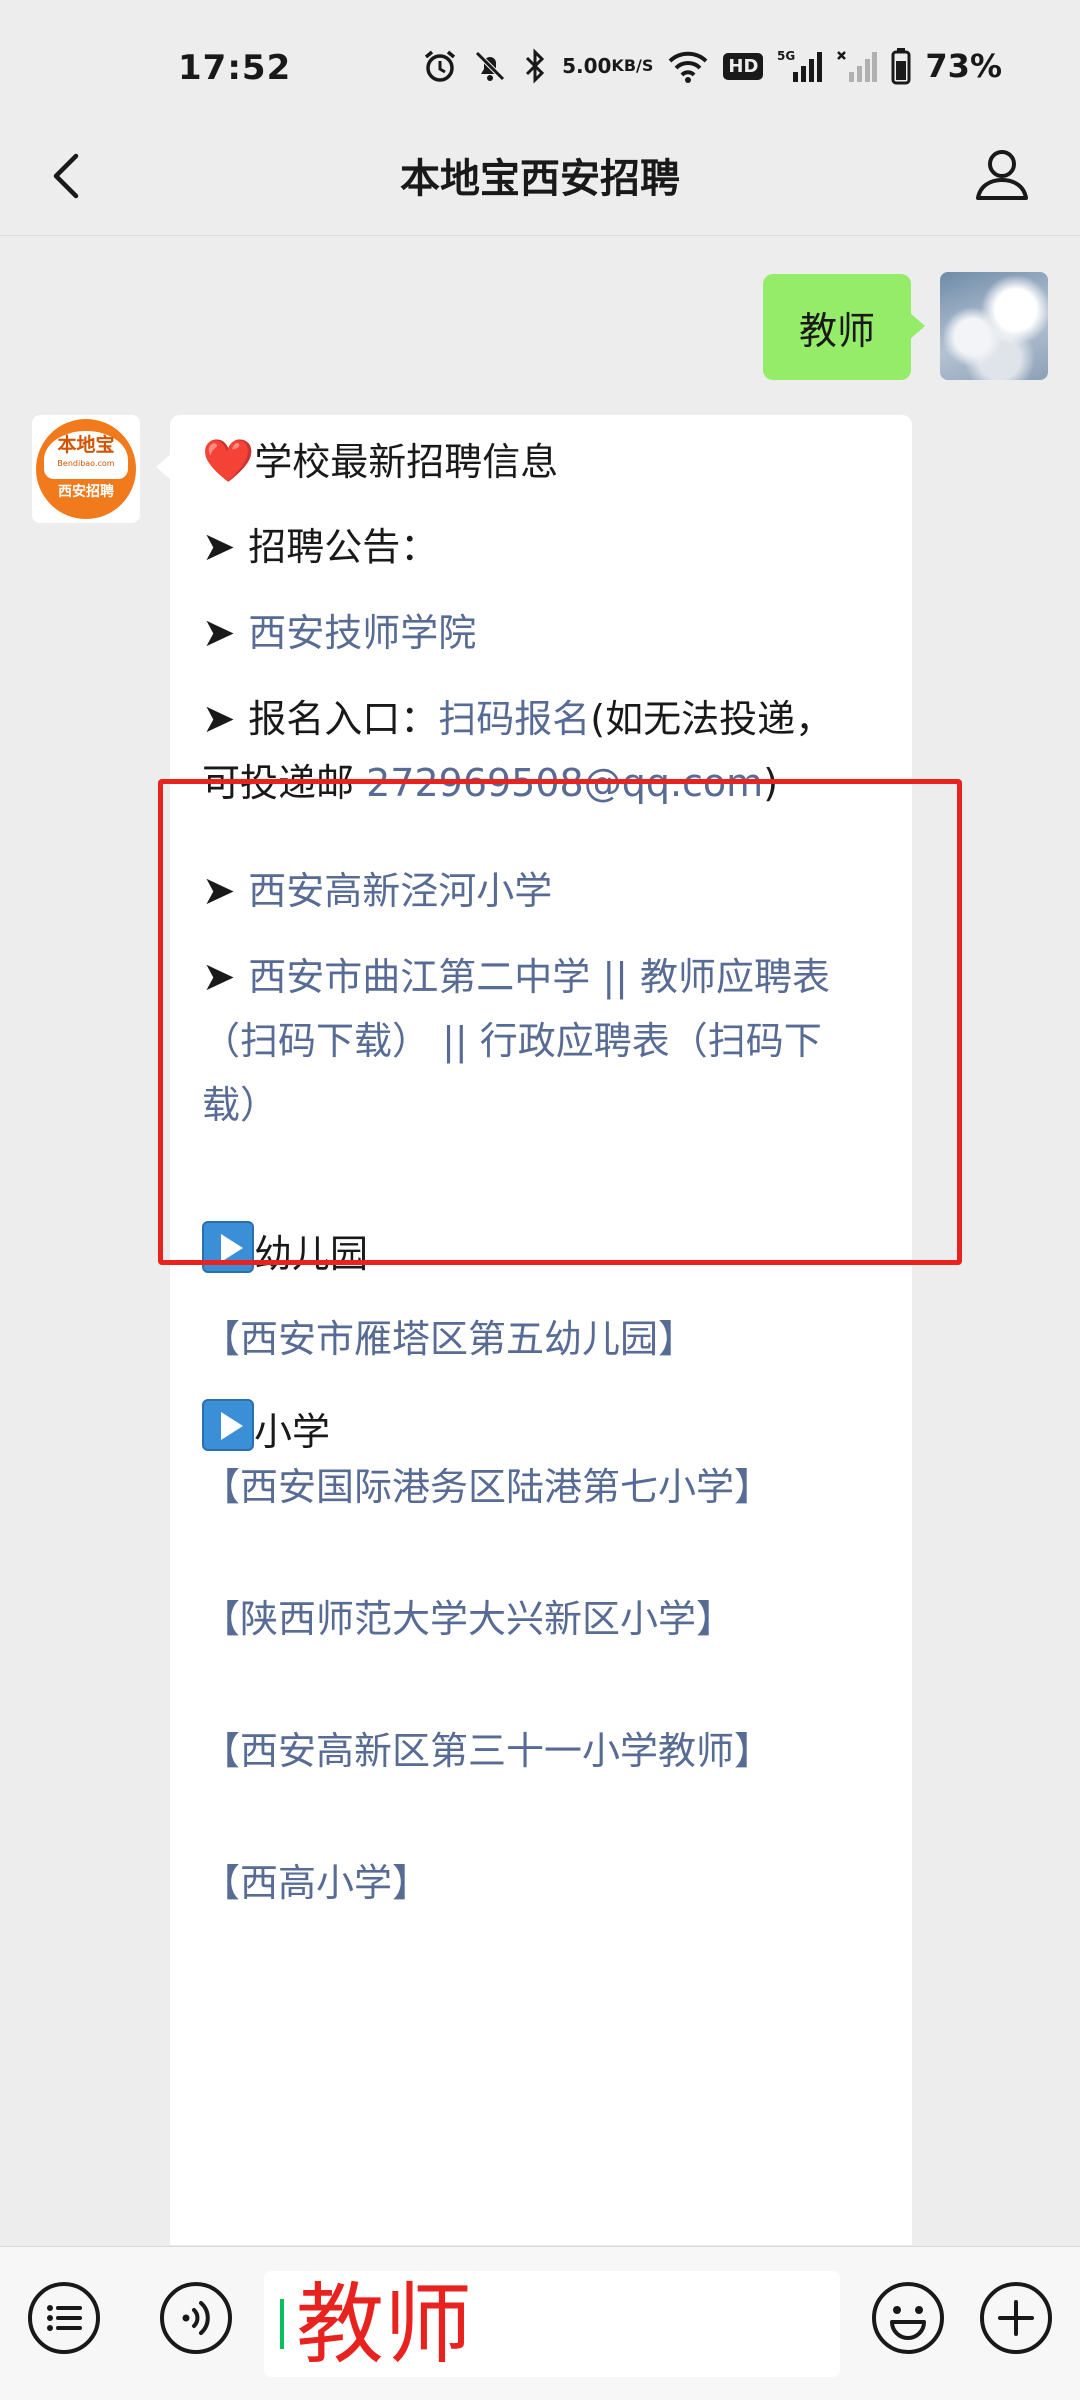 This screenshot has width=1080, height=2400. What do you see at coordinates (552, 2324) in the screenshot?
I see `message-input: 教师` at bounding box center [552, 2324].